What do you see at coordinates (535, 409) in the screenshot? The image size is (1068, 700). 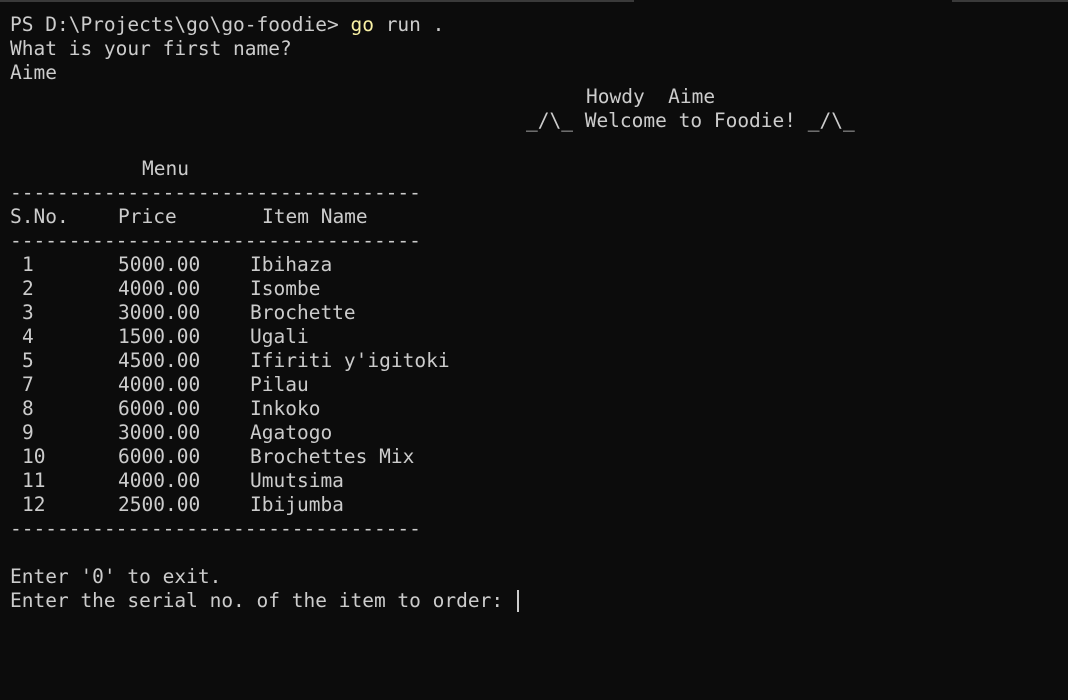 I see `menu-row: 8 6000.00 Inkoko` at bounding box center [535, 409].